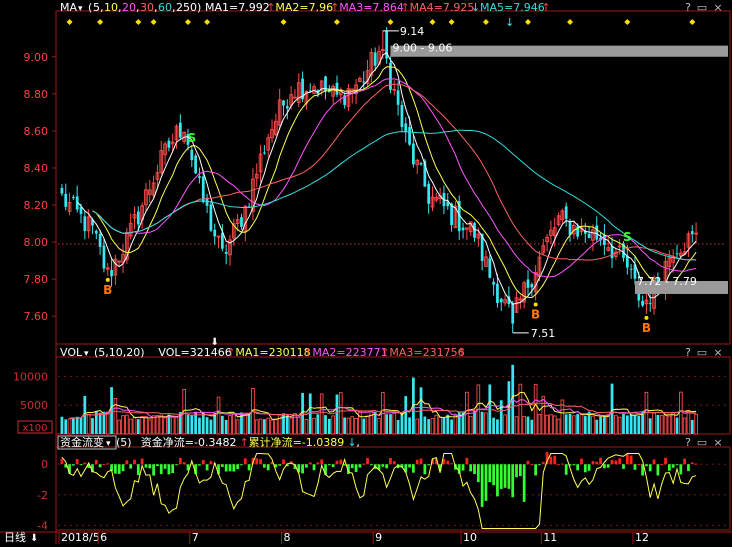 The image size is (732, 547). I want to click on indicator-dropdown-arrow: ▾, so click(86, 354).